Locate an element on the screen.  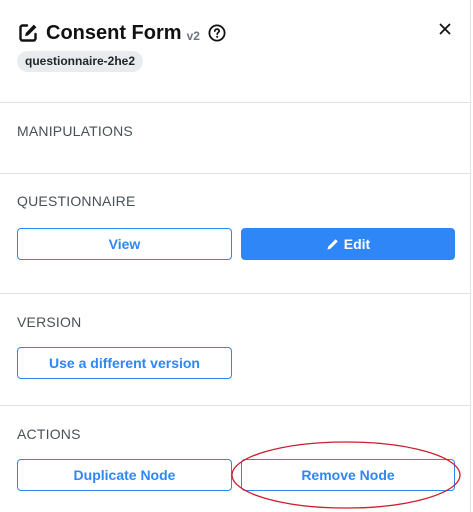
remove-node-button: Remove Node is located at coordinates (348, 475).